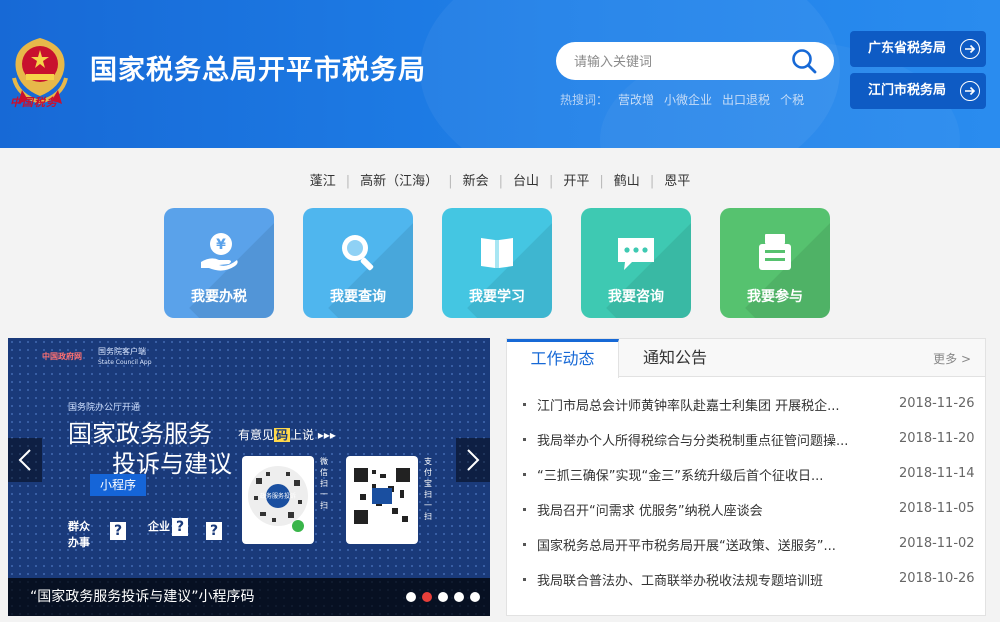 This screenshot has height=622, width=1000. What do you see at coordinates (679, 61) in the screenshot?
I see `search-input` at bounding box center [679, 61].